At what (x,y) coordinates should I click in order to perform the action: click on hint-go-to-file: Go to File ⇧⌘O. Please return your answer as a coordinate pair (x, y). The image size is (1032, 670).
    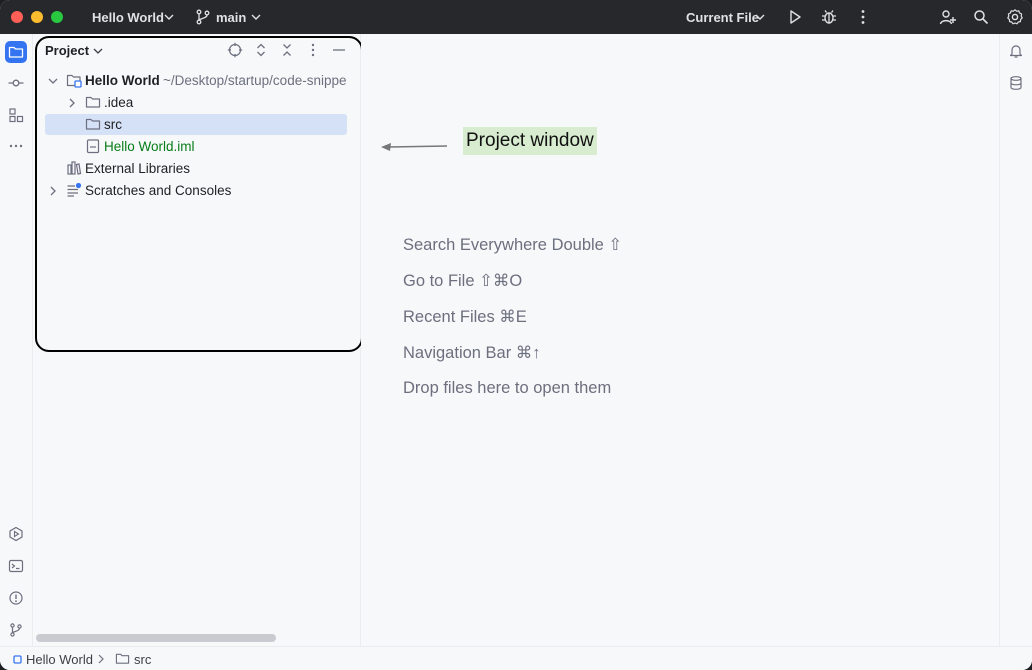
    Looking at the image, I should click on (462, 281).